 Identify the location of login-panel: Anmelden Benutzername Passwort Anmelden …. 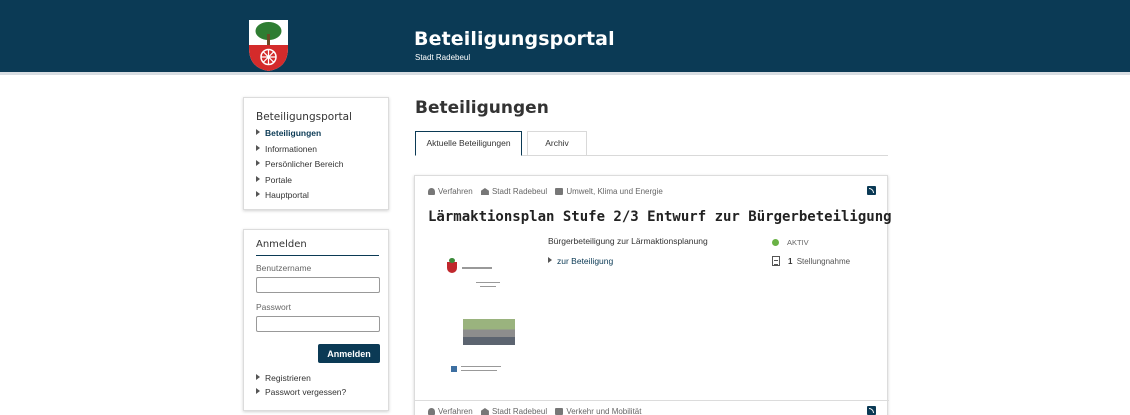
(316, 320).